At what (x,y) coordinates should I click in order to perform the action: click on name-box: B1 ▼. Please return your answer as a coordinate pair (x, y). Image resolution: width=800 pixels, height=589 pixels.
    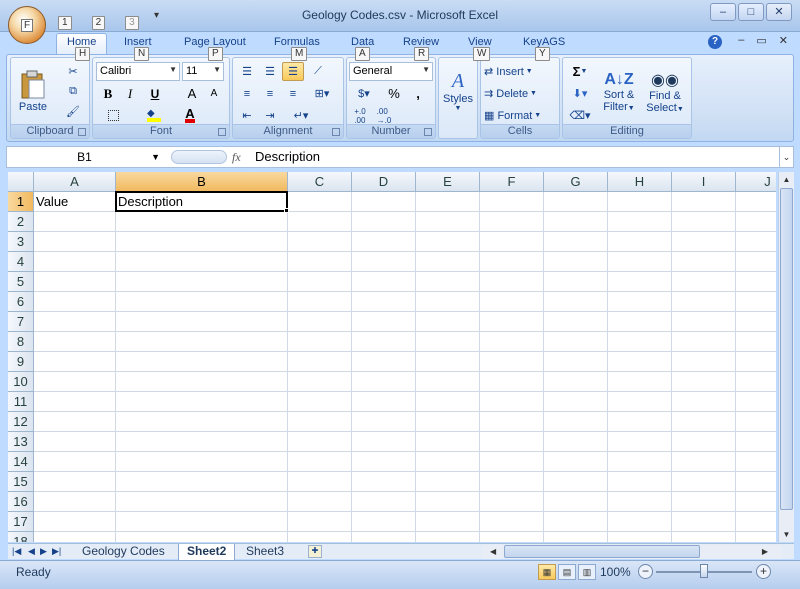
    Looking at the image, I should click on (84, 157).